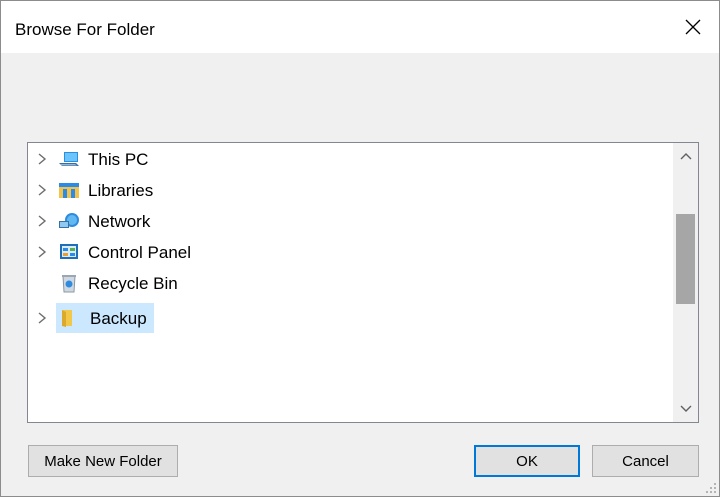 The height and width of the screenshot is (497, 720). Describe the element at coordinates (69, 284) in the screenshot. I see `recycle-bin-icon` at that location.